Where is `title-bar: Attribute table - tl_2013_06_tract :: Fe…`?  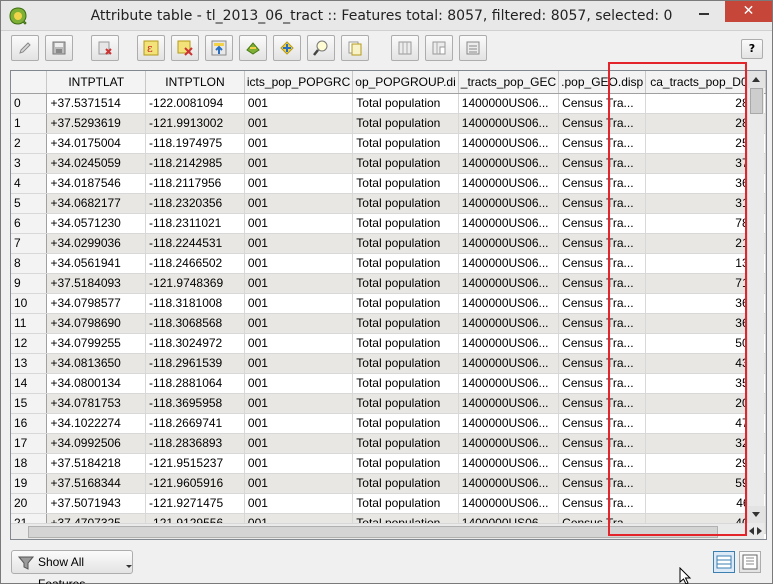 title-bar: Attribute table - tl_2013_06_tract :: Fe… is located at coordinates (386, 16).